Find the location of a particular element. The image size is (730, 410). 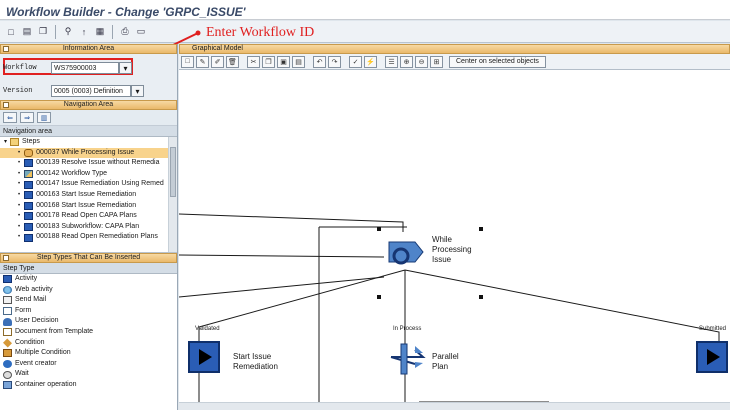

step-type-item: Container operation is located at coordinates (88, 385).